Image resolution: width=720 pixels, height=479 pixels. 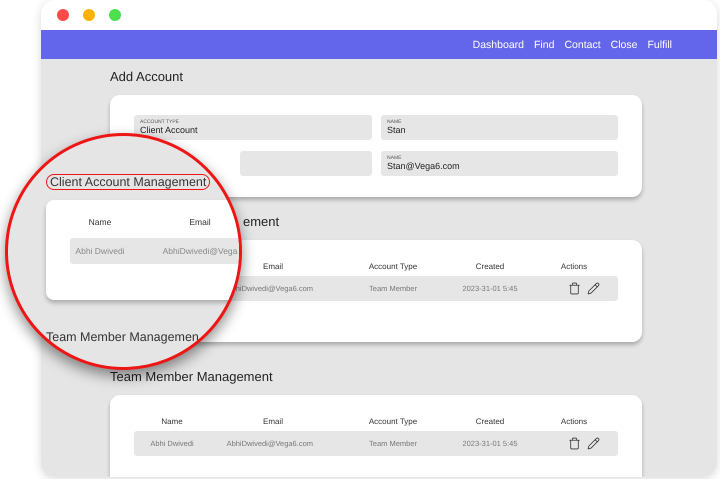 What do you see at coordinates (261, 222) in the screenshot?
I see `section-title: ement` at bounding box center [261, 222].